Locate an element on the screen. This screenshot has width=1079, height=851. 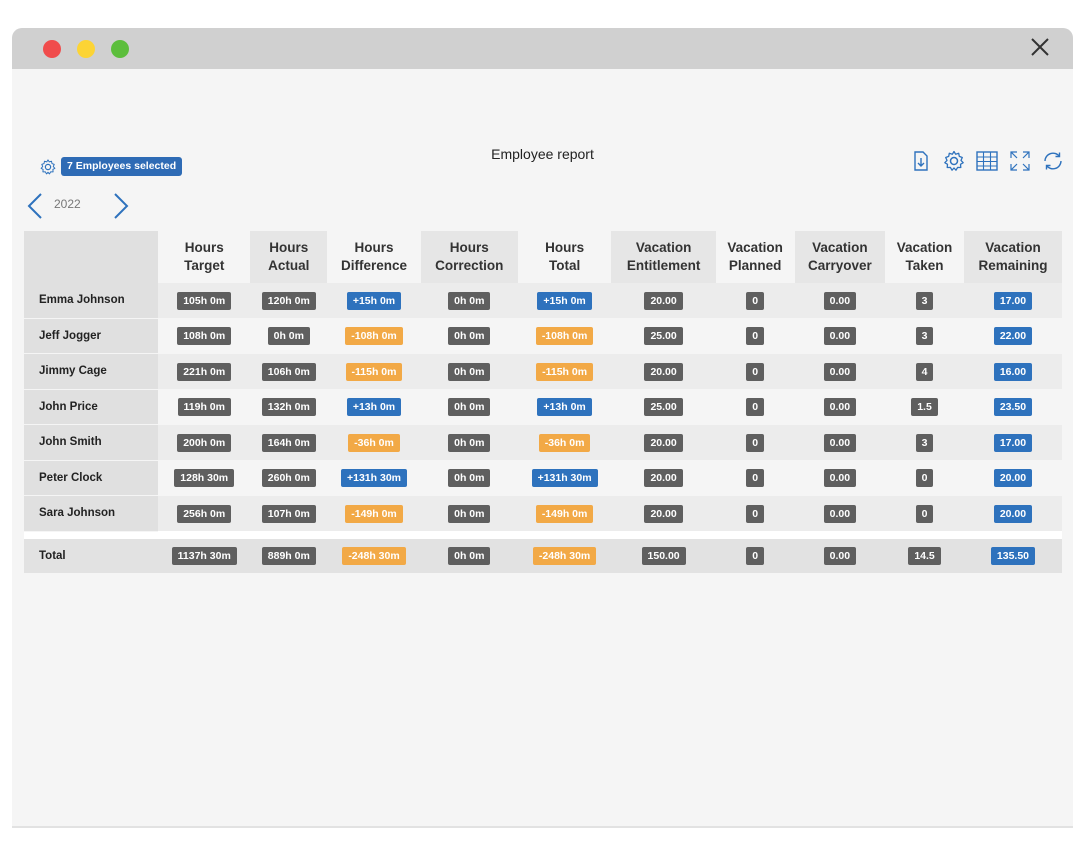
value-badge: 128h 30m is located at coordinates (204, 478).